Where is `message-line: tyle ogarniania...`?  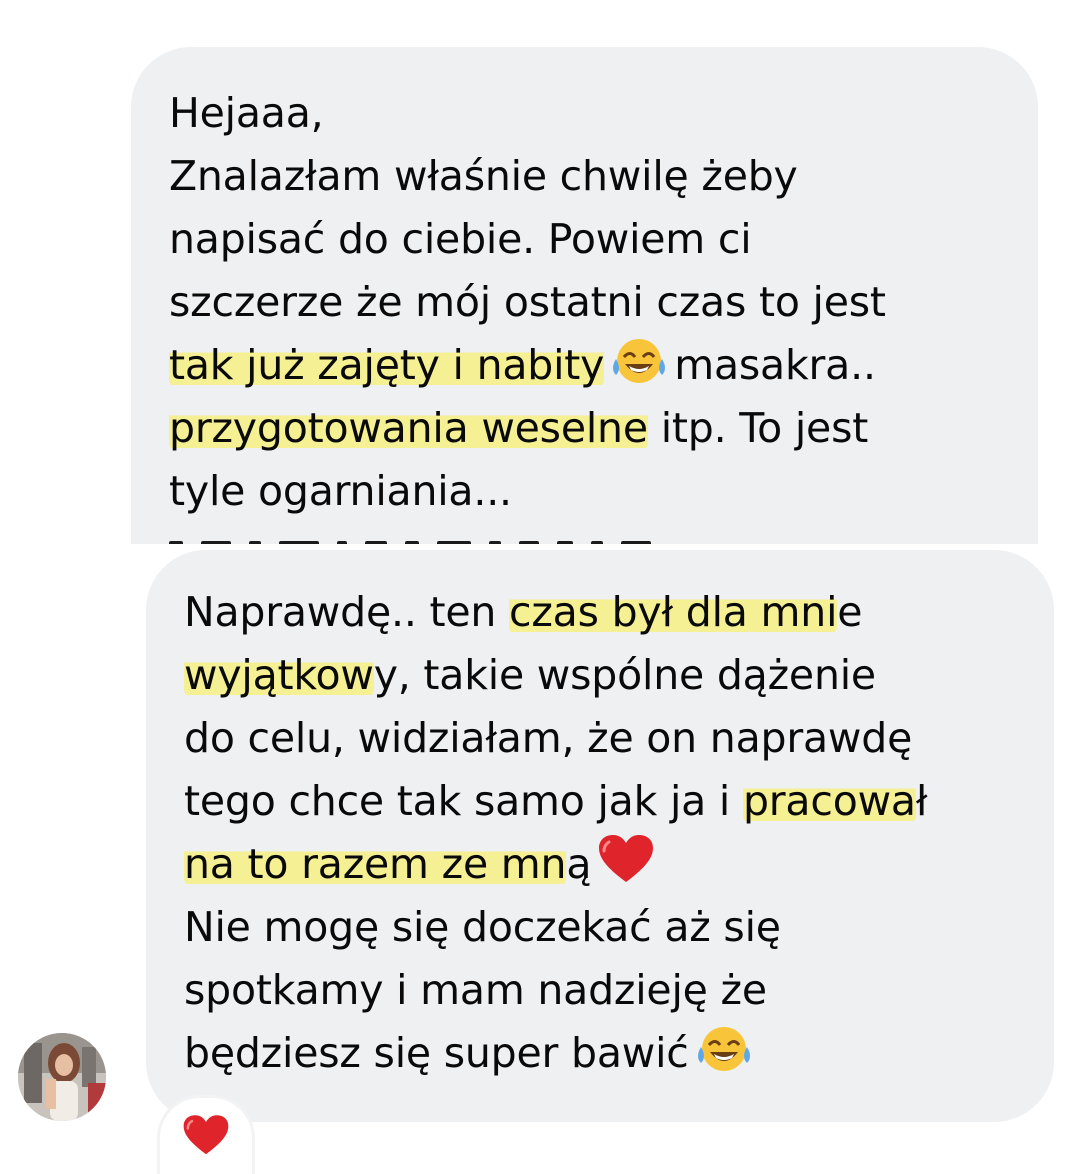
message-line: tyle ogarniania... is located at coordinates (340, 491).